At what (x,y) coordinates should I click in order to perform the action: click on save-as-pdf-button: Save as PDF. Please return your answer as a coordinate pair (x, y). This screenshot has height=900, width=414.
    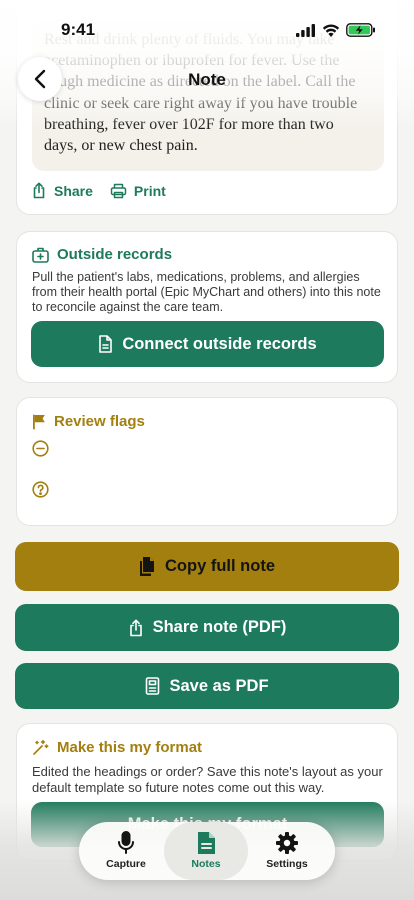
    Looking at the image, I should click on (207, 686).